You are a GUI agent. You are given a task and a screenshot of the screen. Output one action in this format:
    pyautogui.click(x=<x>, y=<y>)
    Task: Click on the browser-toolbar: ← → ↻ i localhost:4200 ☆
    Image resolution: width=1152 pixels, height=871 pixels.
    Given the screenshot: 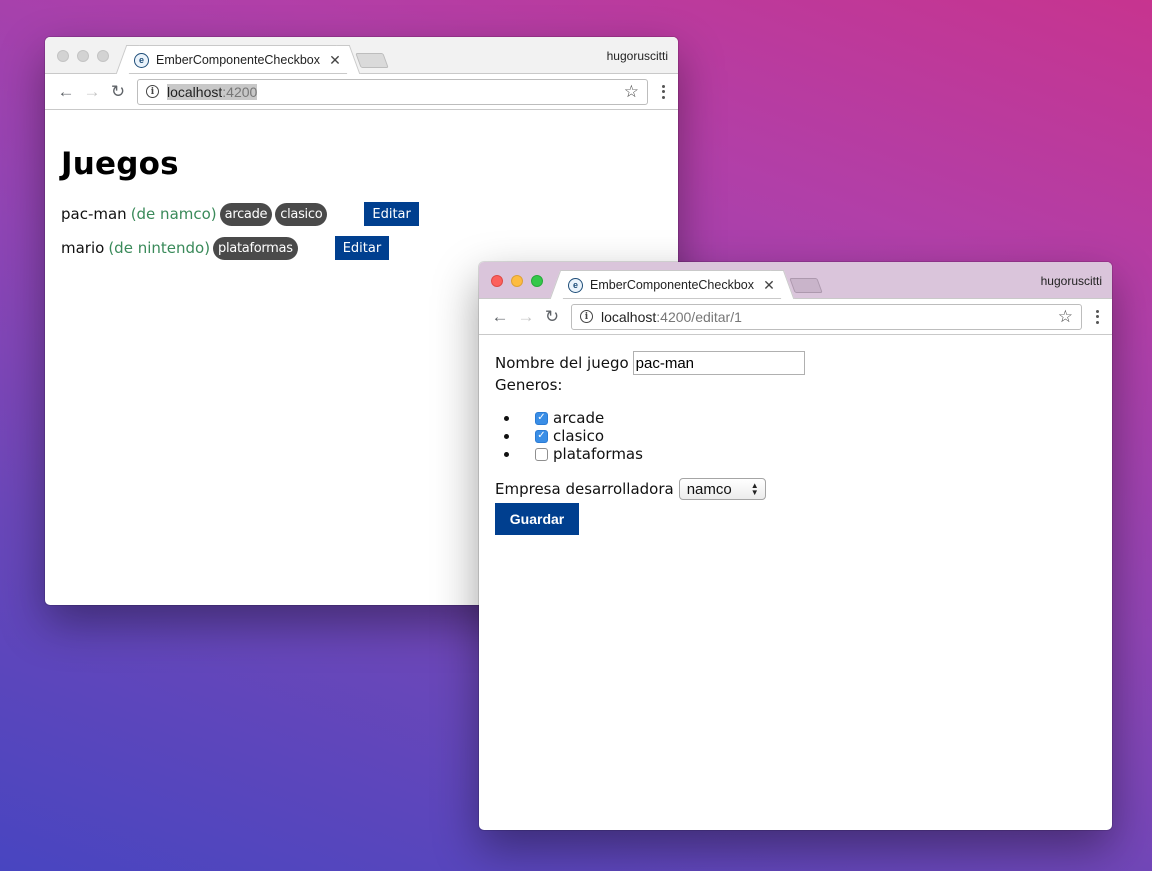 What is the action you would take?
    pyautogui.click(x=361, y=91)
    